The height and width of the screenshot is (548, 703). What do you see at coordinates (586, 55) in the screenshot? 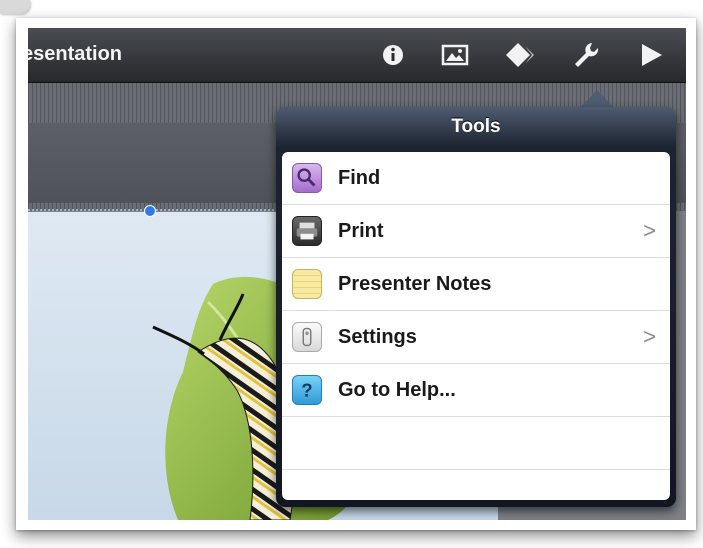
I see `tools-wrench-icon` at bounding box center [586, 55].